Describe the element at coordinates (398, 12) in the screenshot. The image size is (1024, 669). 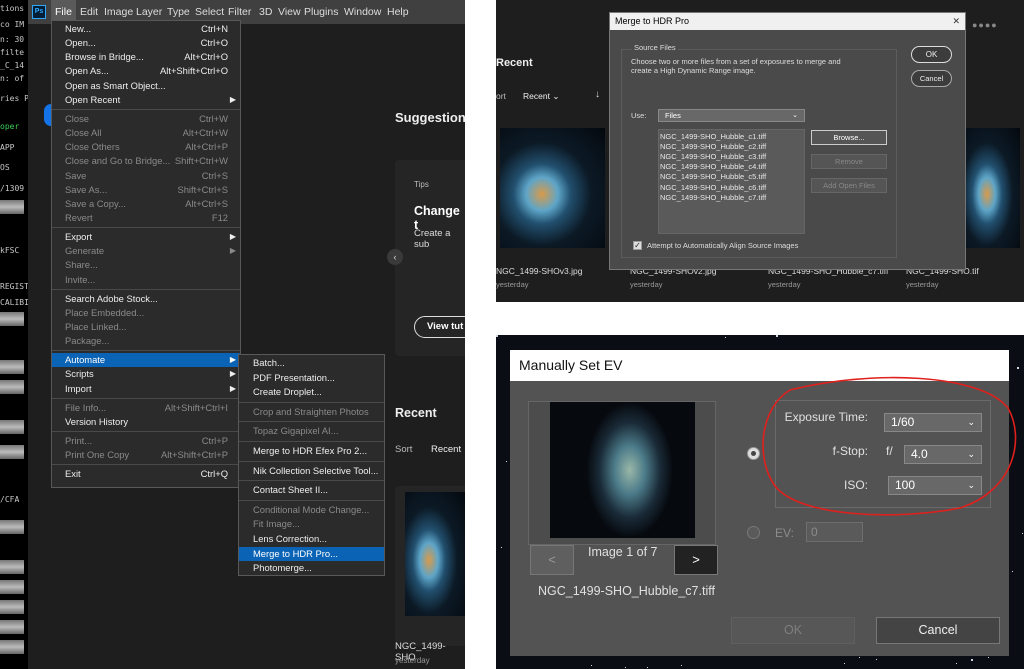
I see `menu-help: Help` at that location.